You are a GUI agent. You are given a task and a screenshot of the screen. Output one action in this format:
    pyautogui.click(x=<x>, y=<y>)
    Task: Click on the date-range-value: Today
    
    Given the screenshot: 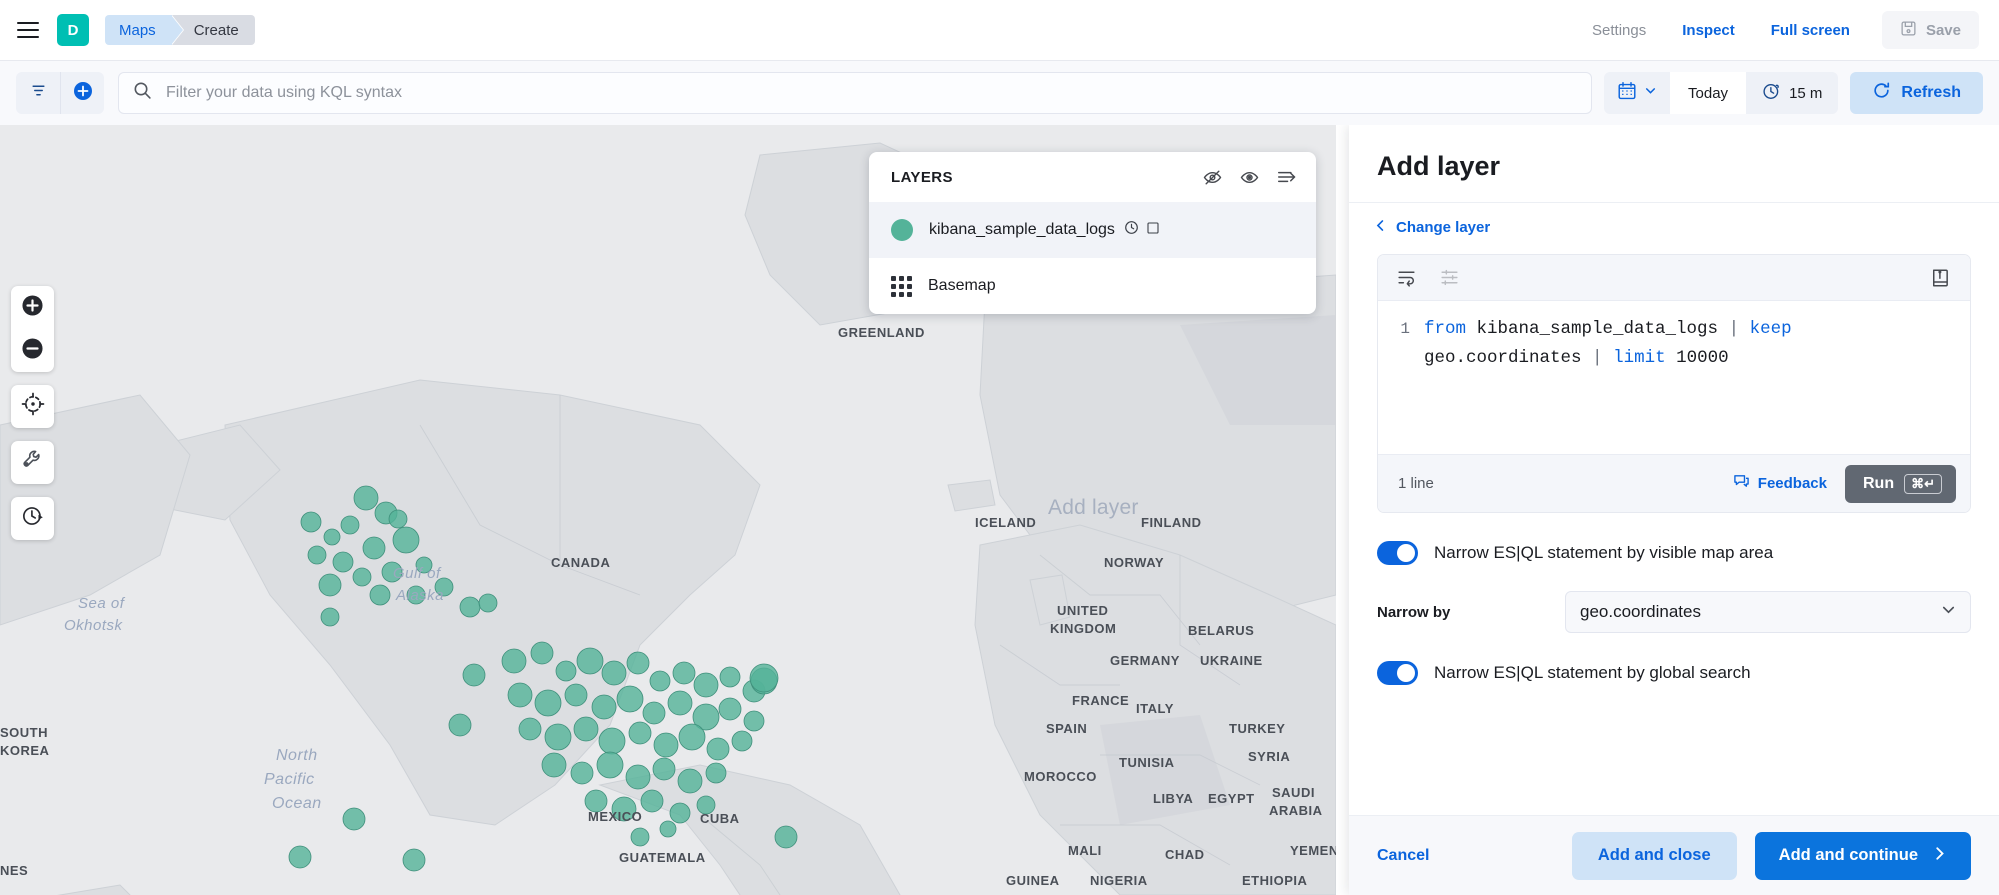 What is the action you would take?
    pyautogui.click(x=1708, y=93)
    